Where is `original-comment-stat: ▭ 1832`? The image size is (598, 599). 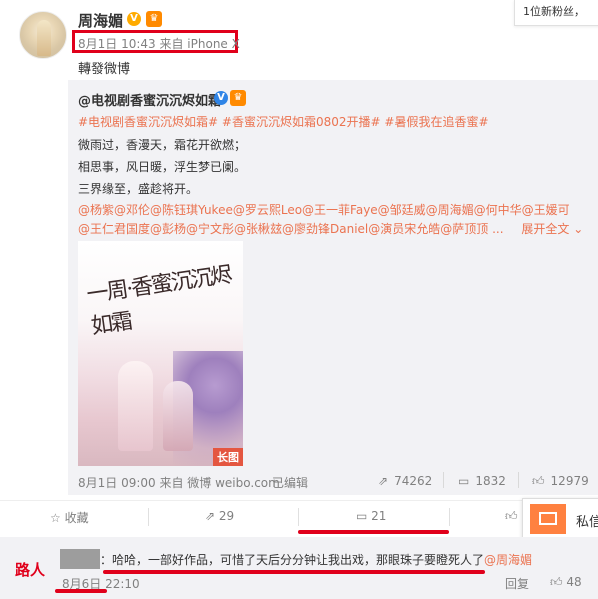 original-comment-stat: ▭ 1832 is located at coordinates (482, 481).